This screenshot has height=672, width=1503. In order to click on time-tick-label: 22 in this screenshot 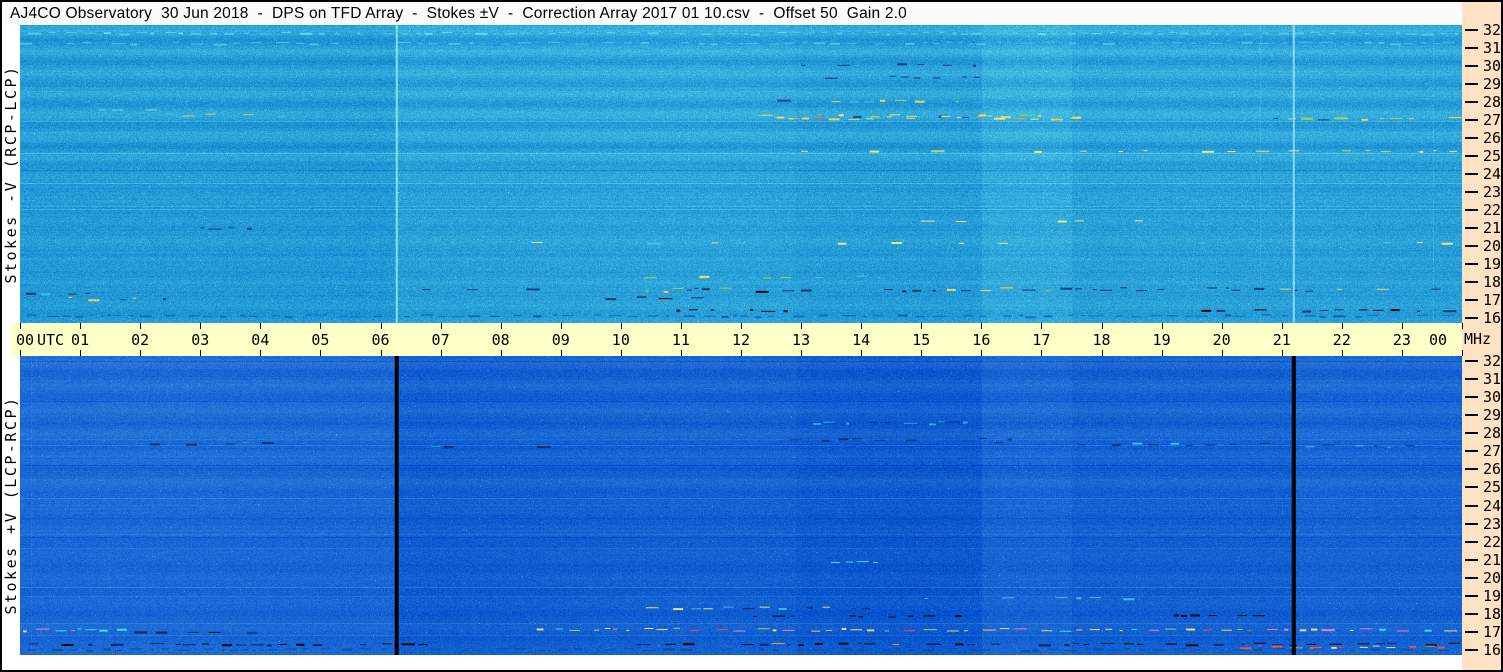, I will do `click(1341, 339)`.